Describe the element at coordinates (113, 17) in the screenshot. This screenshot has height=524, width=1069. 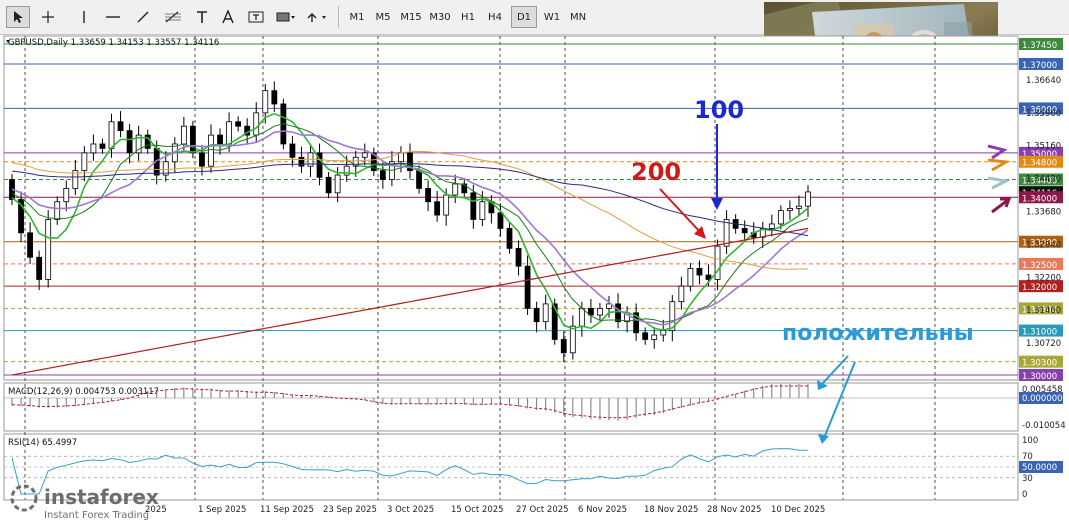
I see `horizontal-line-icon` at that location.